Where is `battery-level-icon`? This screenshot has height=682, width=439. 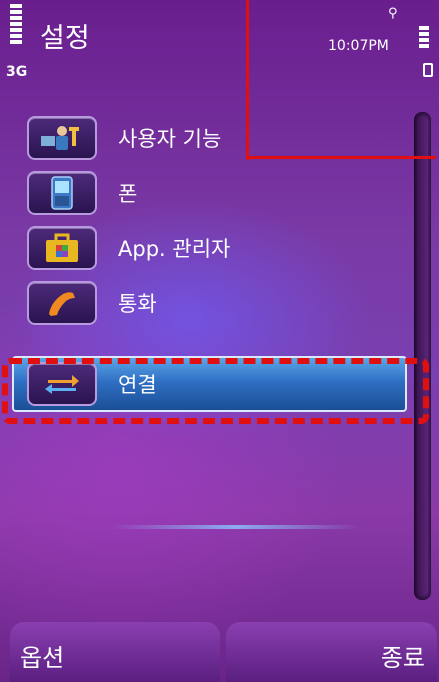 battery-level-icon is located at coordinates (424, 38).